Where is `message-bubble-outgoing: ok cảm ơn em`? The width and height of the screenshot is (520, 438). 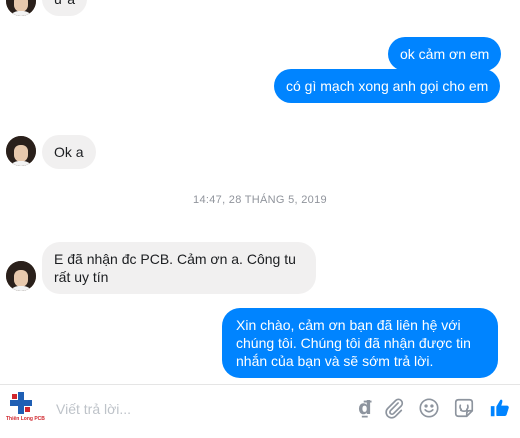
message-bubble-outgoing: ok cảm ơn em is located at coordinates (445, 54).